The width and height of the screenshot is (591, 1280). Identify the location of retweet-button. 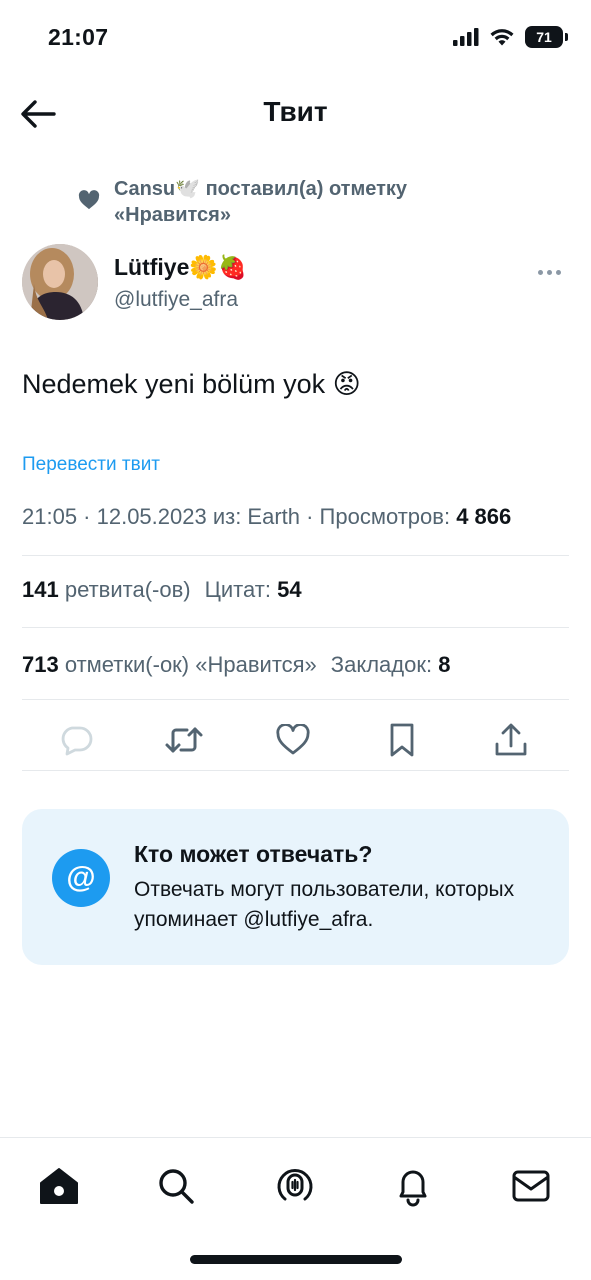
(184, 740).